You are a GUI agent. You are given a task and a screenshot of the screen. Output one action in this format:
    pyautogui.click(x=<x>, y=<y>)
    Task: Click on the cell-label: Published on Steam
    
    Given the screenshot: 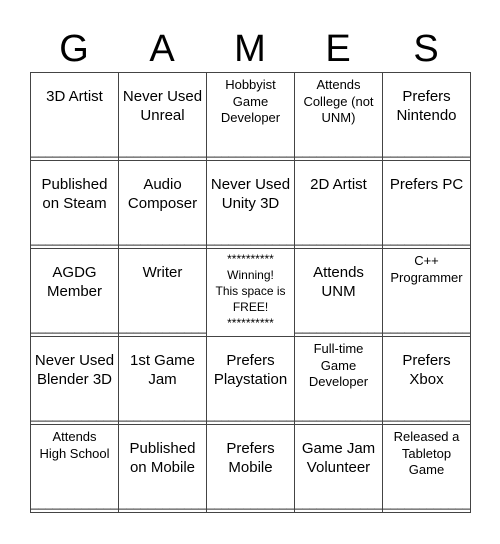 What is the action you would take?
    pyautogui.click(x=74, y=194)
    